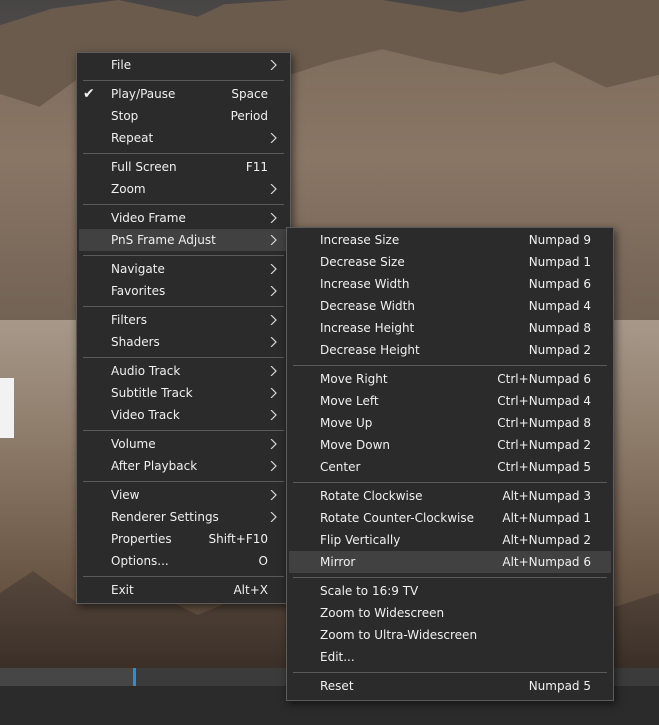  I want to click on menu-item-options: Options... O, so click(183, 561).